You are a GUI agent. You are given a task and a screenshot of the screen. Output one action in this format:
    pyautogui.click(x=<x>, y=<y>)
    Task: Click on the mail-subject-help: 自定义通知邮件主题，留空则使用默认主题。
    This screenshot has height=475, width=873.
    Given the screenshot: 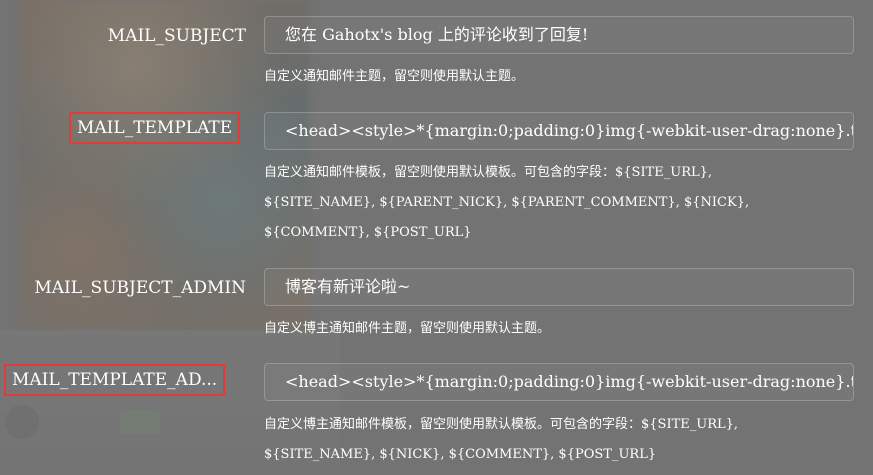 What is the action you would take?
    pyautogui.click(x=394, y=76)
    